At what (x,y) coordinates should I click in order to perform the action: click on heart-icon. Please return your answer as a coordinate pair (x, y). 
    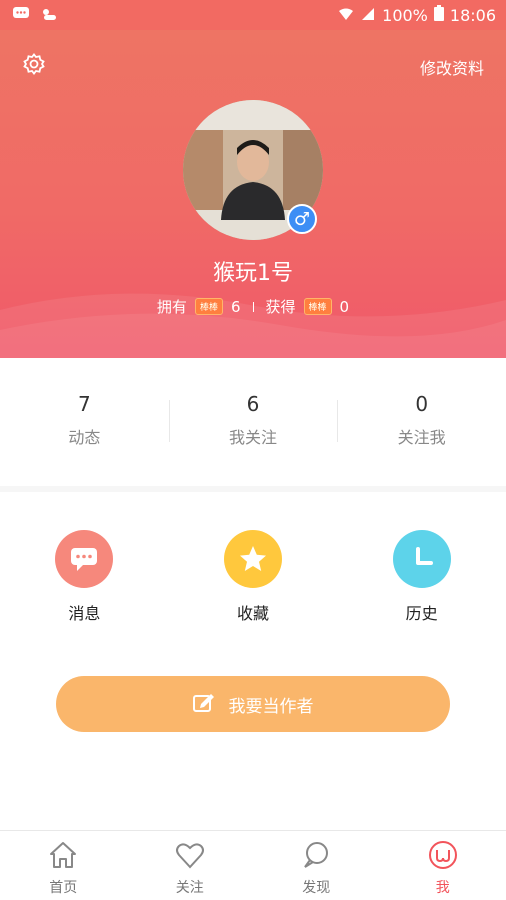
    Looking at the image, I should click on (190, 857).